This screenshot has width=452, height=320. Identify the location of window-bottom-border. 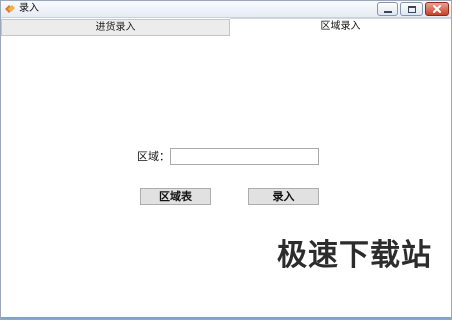
(226, 318).